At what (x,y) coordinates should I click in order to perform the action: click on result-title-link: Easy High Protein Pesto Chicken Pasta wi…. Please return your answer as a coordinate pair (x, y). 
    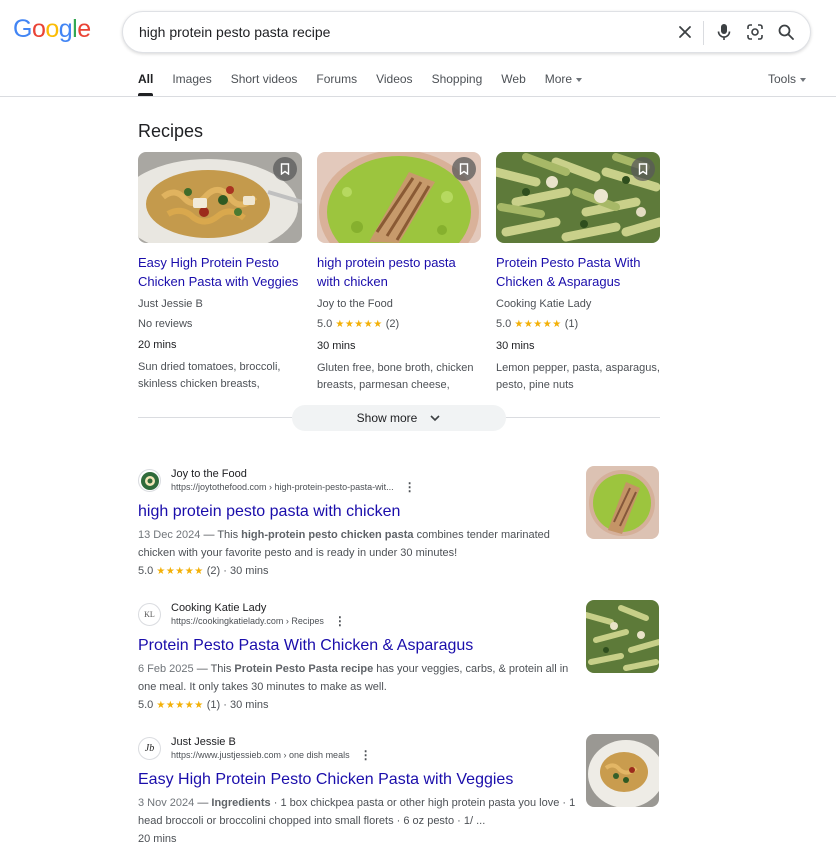
    Looking at the image, I should click on (358, 780).